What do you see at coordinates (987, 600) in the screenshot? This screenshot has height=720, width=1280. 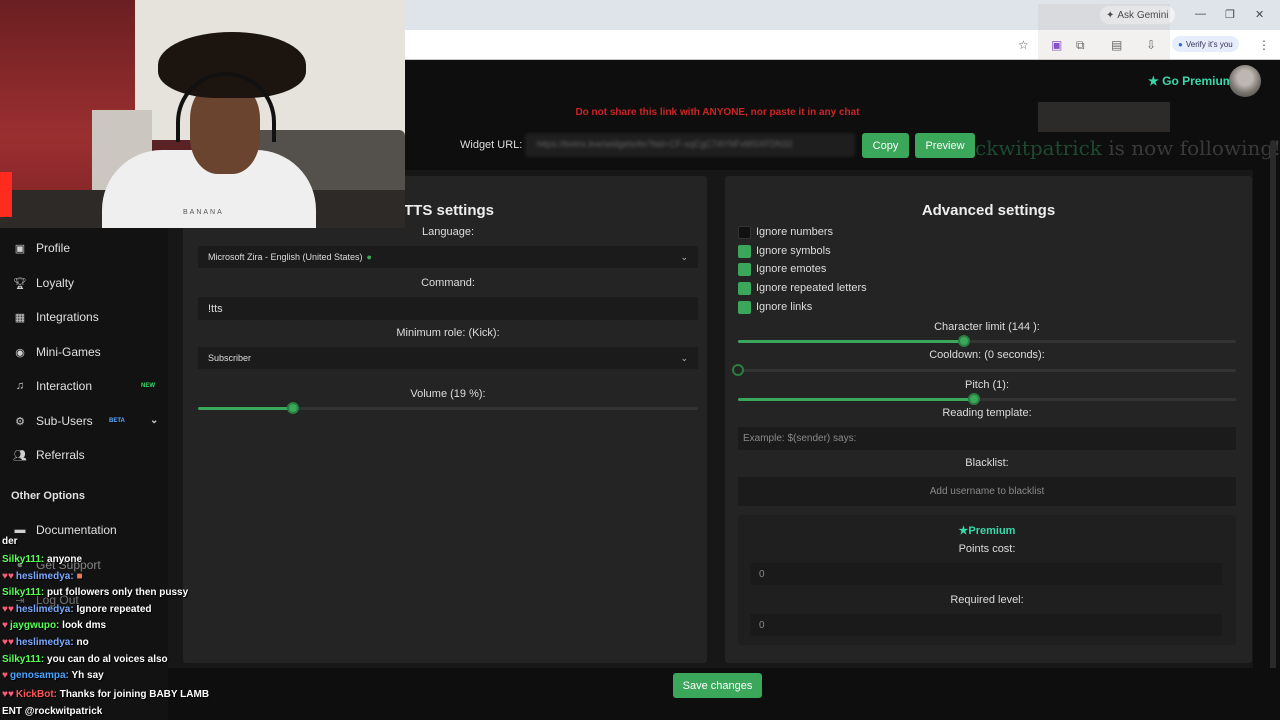 I see `required-level-label: Required level:` at bounding box center [987, 600].